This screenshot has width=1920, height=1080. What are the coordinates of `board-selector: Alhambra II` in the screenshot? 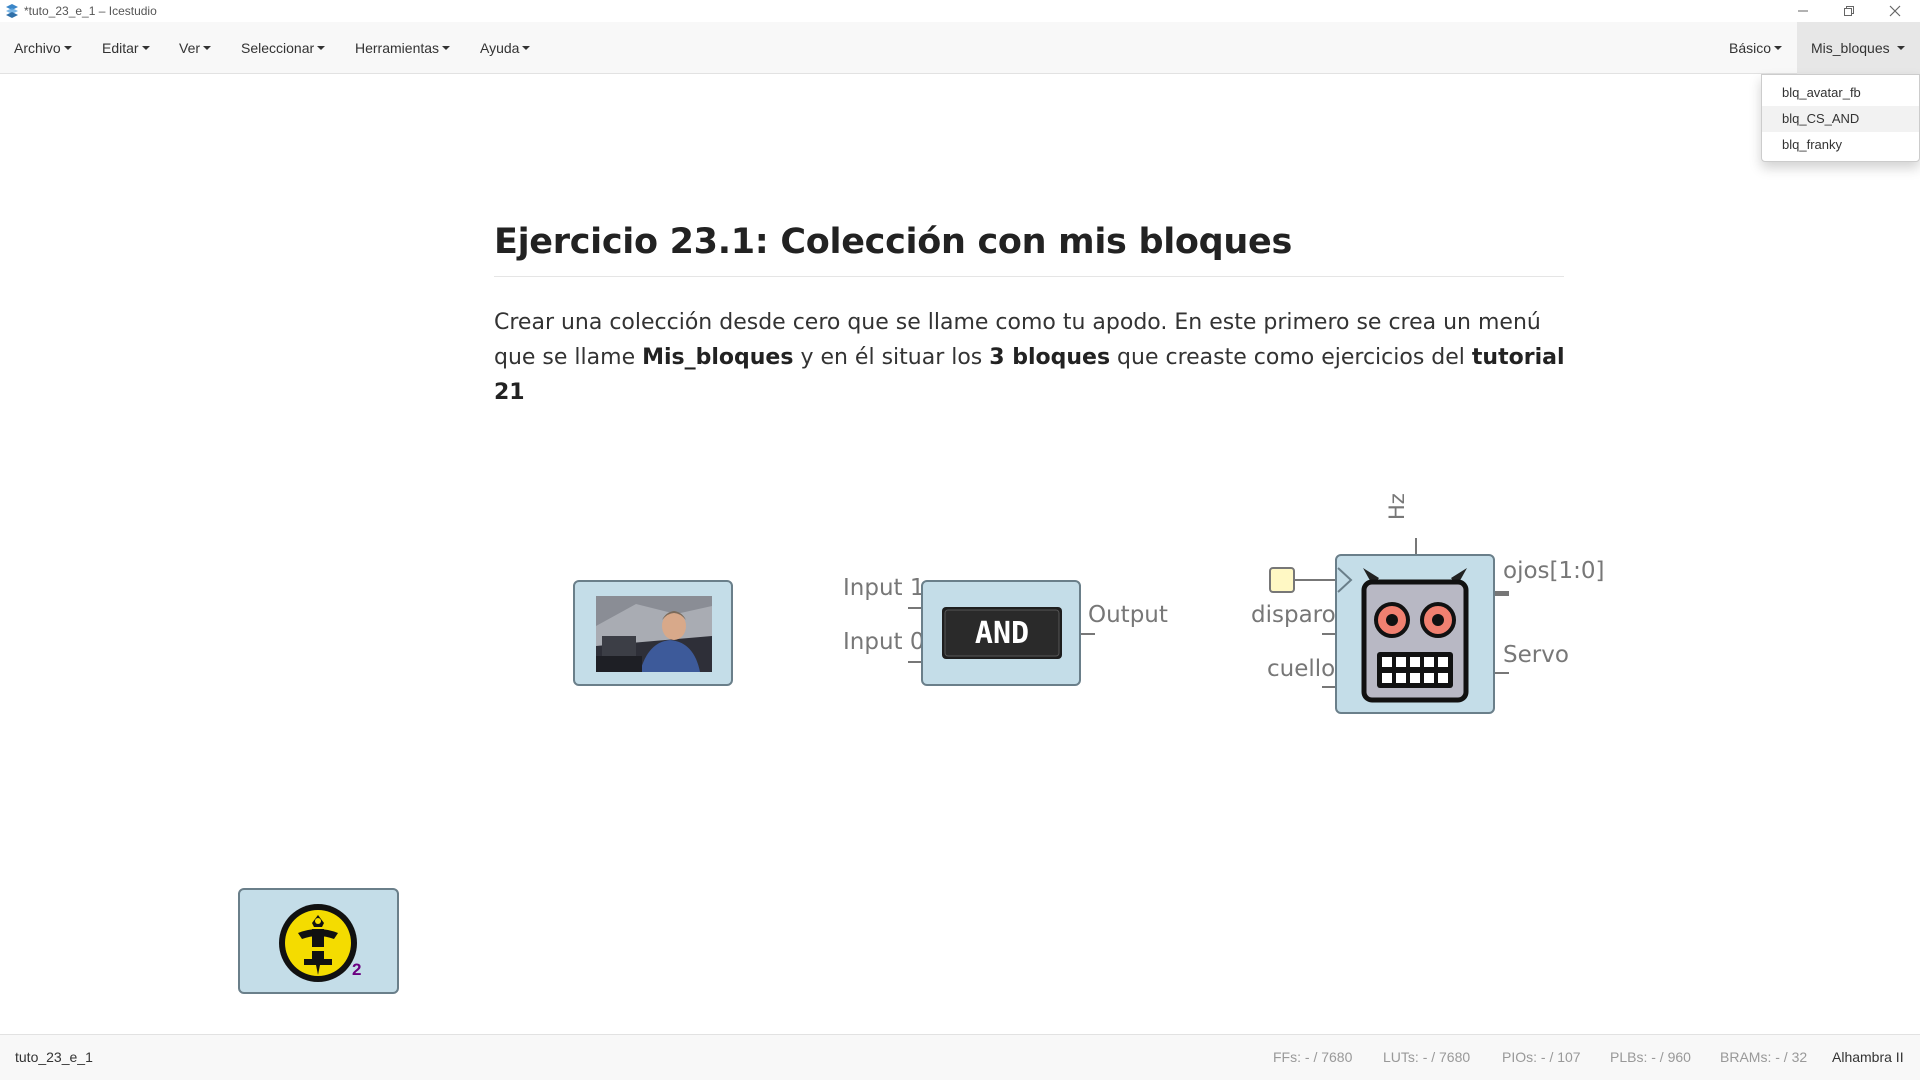 It's located at (1868, 1057).